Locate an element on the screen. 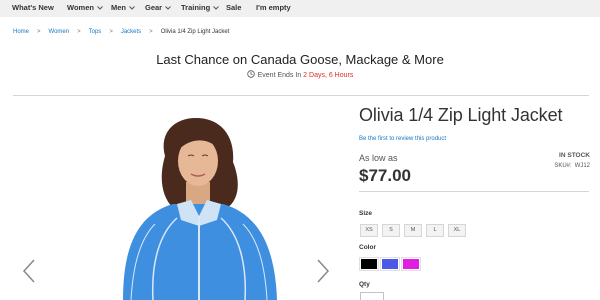 This screenshot has width=600, height=300. nav-item-label: I'm empty is located at coordinates (273, 7).